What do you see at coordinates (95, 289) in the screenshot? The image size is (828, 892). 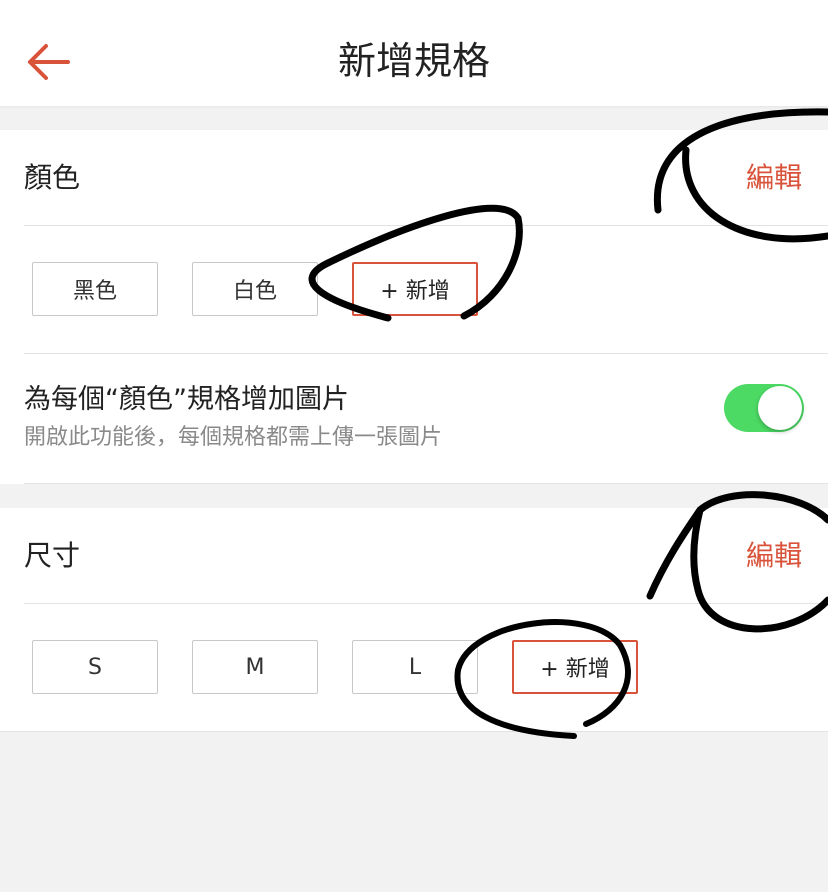 I see `color-chip-black: 黑色` at bounding box center [95, 289].